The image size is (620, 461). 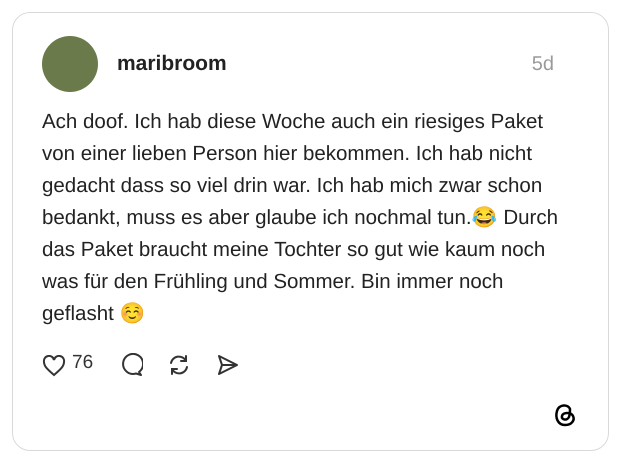 What do you see at coordinates (83, 362) in the screenshot?
I see `like-count: 76` at bounding box center [83, 362].